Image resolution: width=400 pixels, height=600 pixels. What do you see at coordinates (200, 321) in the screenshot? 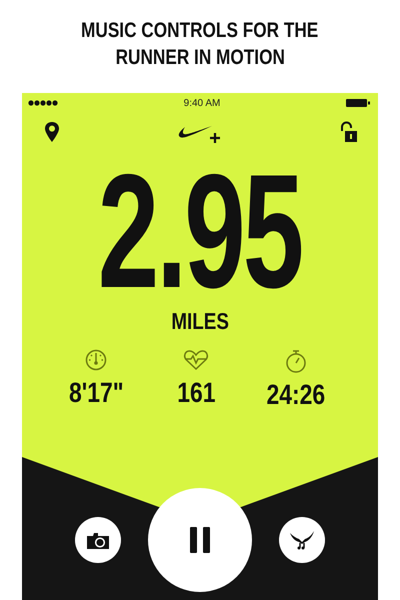
I see `distance-unit: MILES` at bounding box center [200, 321].